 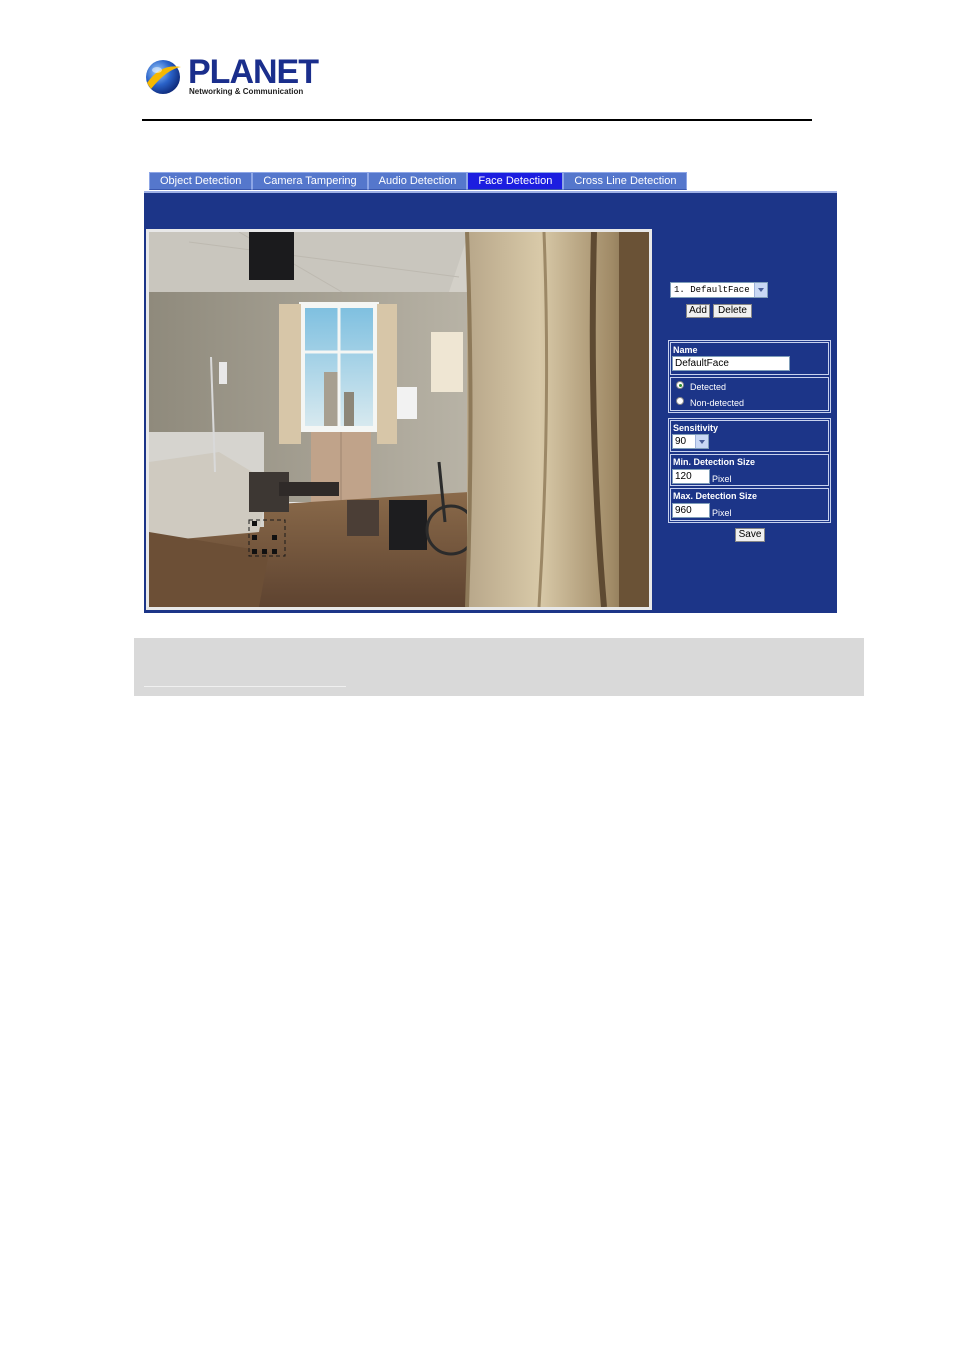 I want to click on non-detected-radio, so click(x=680, y=401).